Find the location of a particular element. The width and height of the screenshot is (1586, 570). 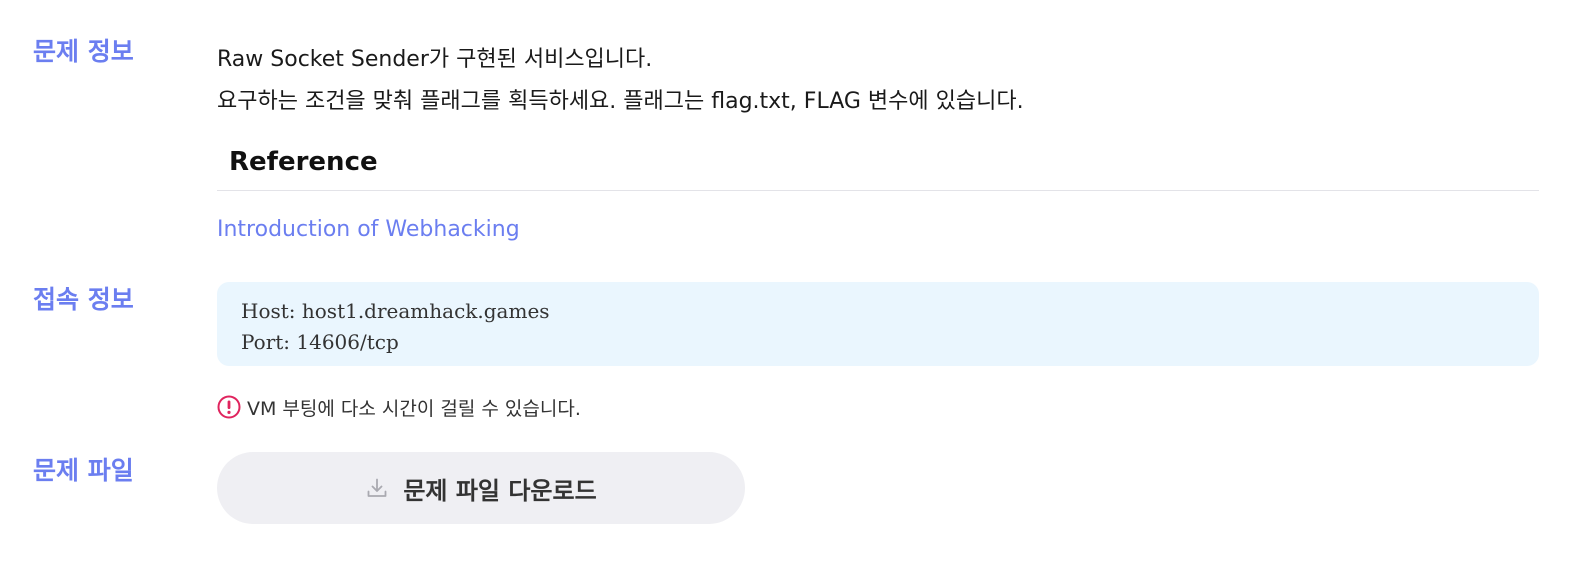

host-text: Host: host1.dreamhack.games is located at coordinates (878, 311).